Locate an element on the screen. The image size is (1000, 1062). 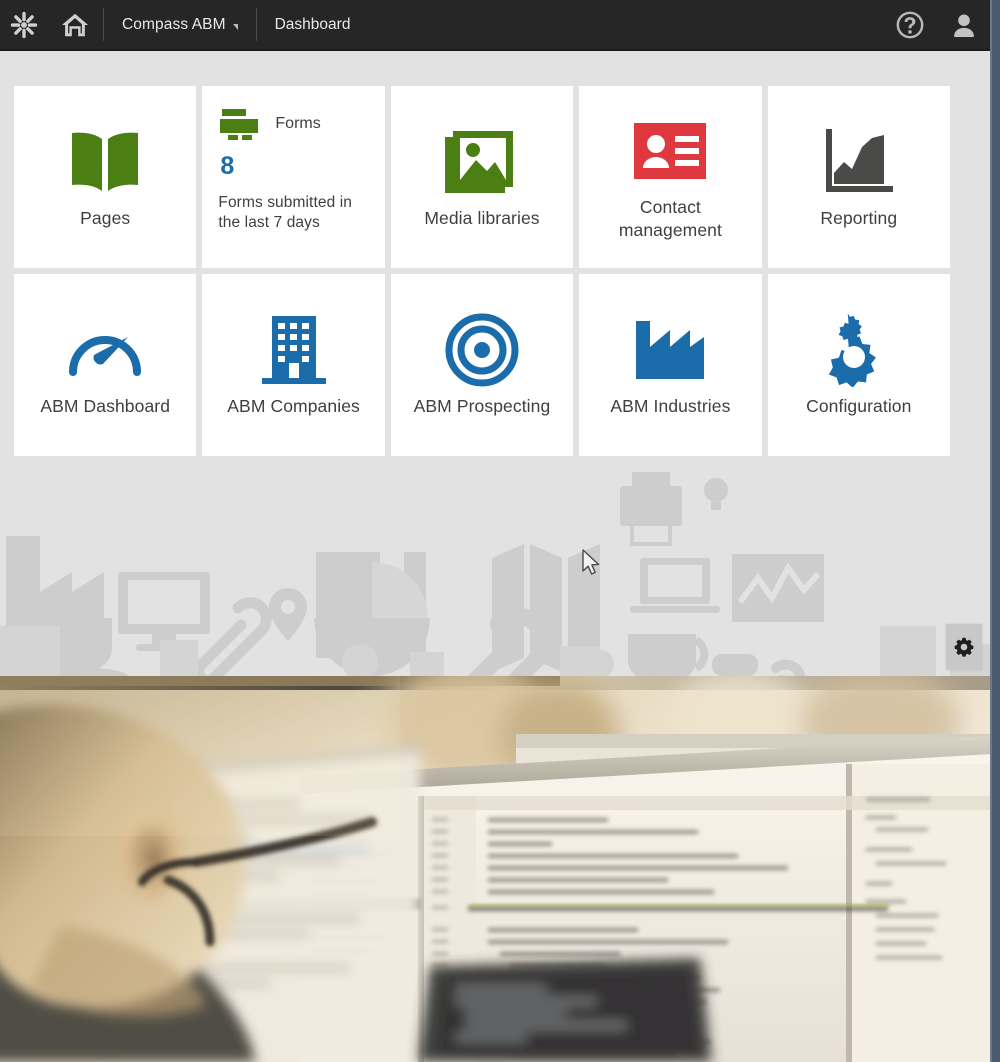
tile-label: ABM Prospecting is located at coordinates (482, 406).